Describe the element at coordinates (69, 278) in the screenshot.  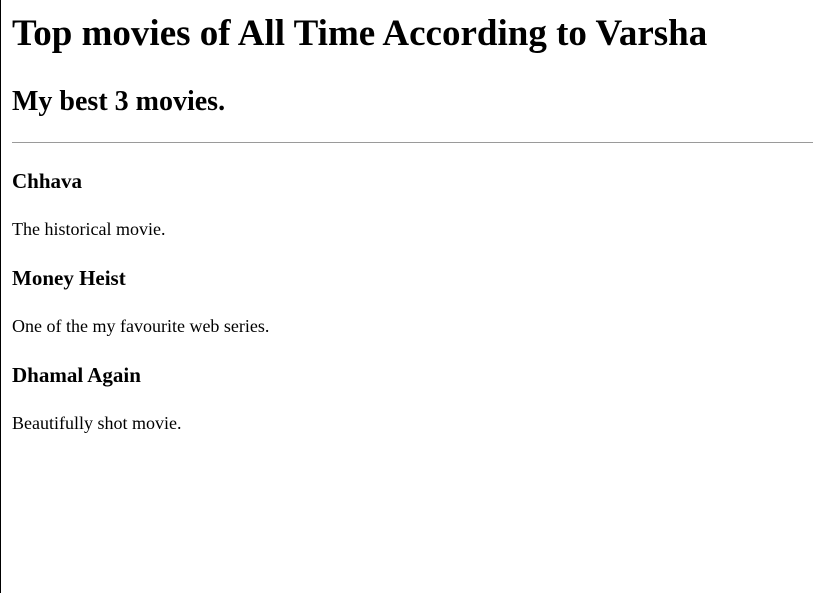
I see `movie-title-money-heist: Money Heist` at that location.